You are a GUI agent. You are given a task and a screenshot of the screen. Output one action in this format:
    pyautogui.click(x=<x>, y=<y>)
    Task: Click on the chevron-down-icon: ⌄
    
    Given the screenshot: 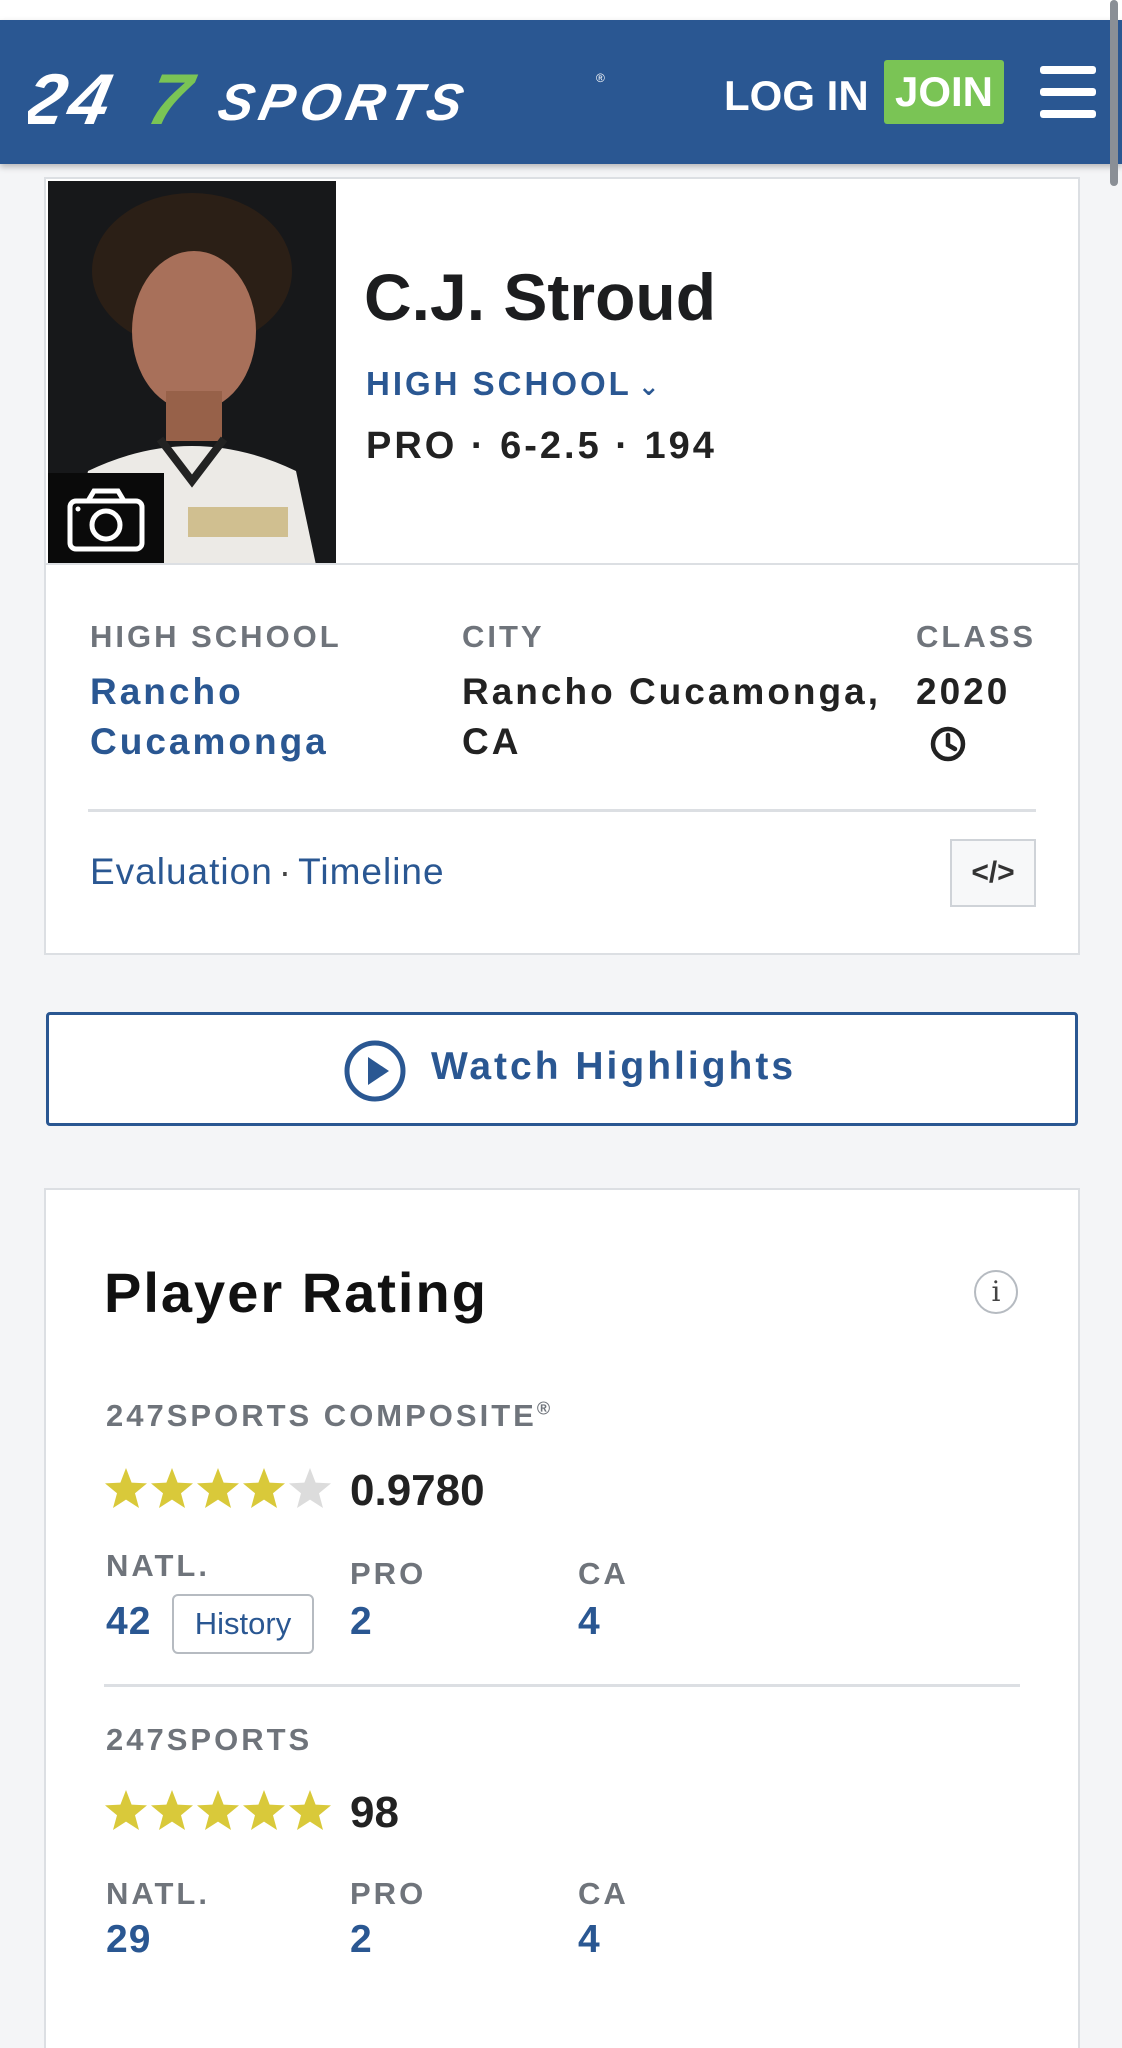 What is the action you would take?
    pyautogui.click(x=650, y=386)
    